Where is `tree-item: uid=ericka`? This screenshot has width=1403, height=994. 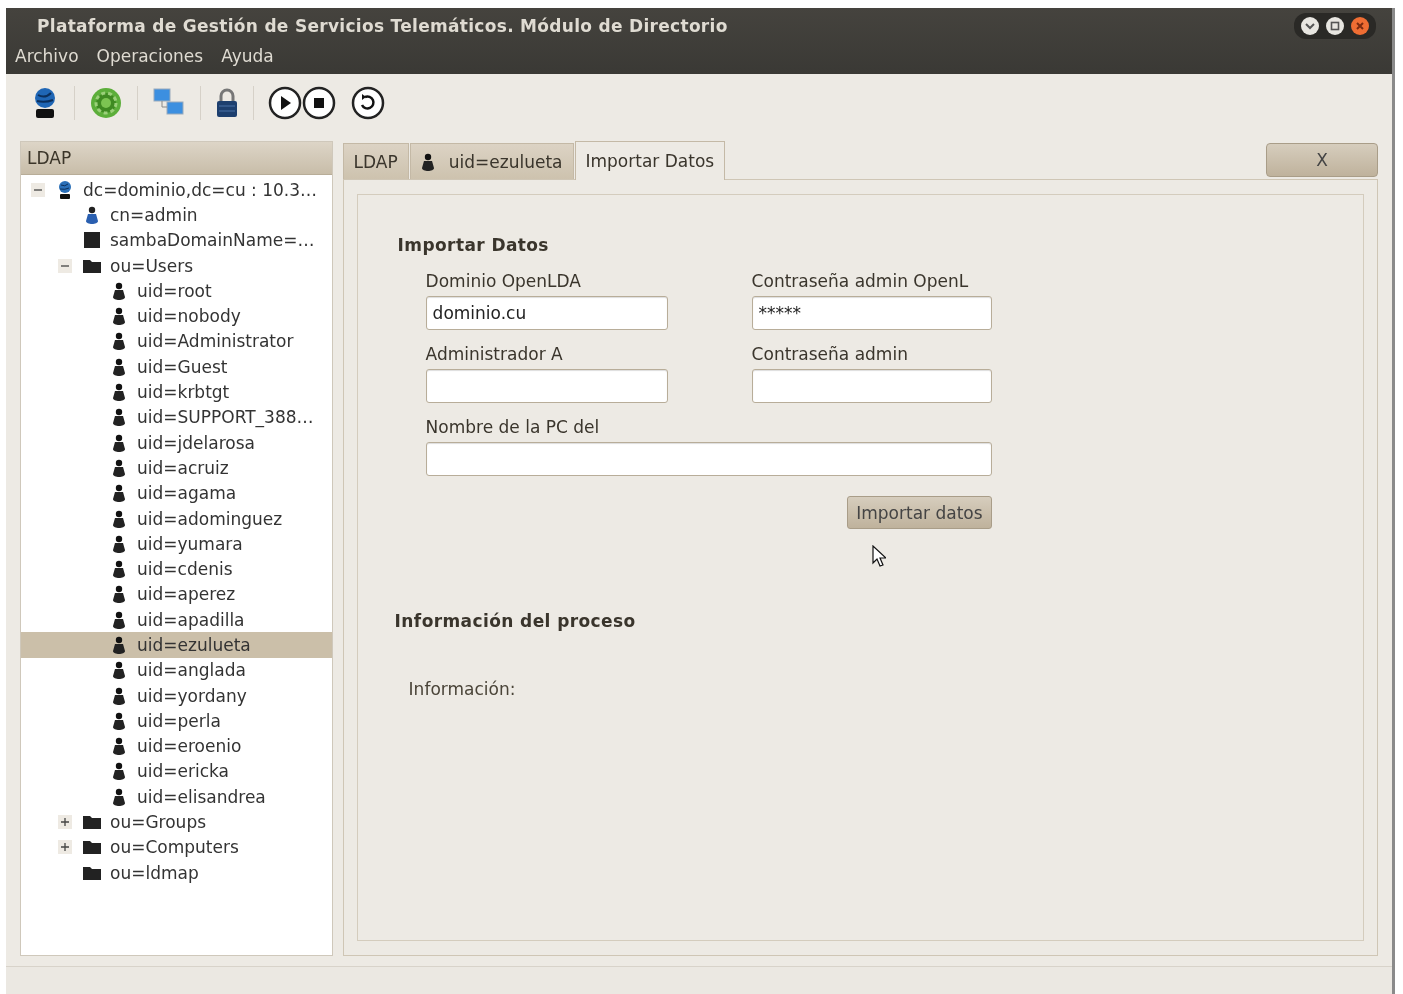 tree-item: uid=ericka is located at coordinates (176, 771).